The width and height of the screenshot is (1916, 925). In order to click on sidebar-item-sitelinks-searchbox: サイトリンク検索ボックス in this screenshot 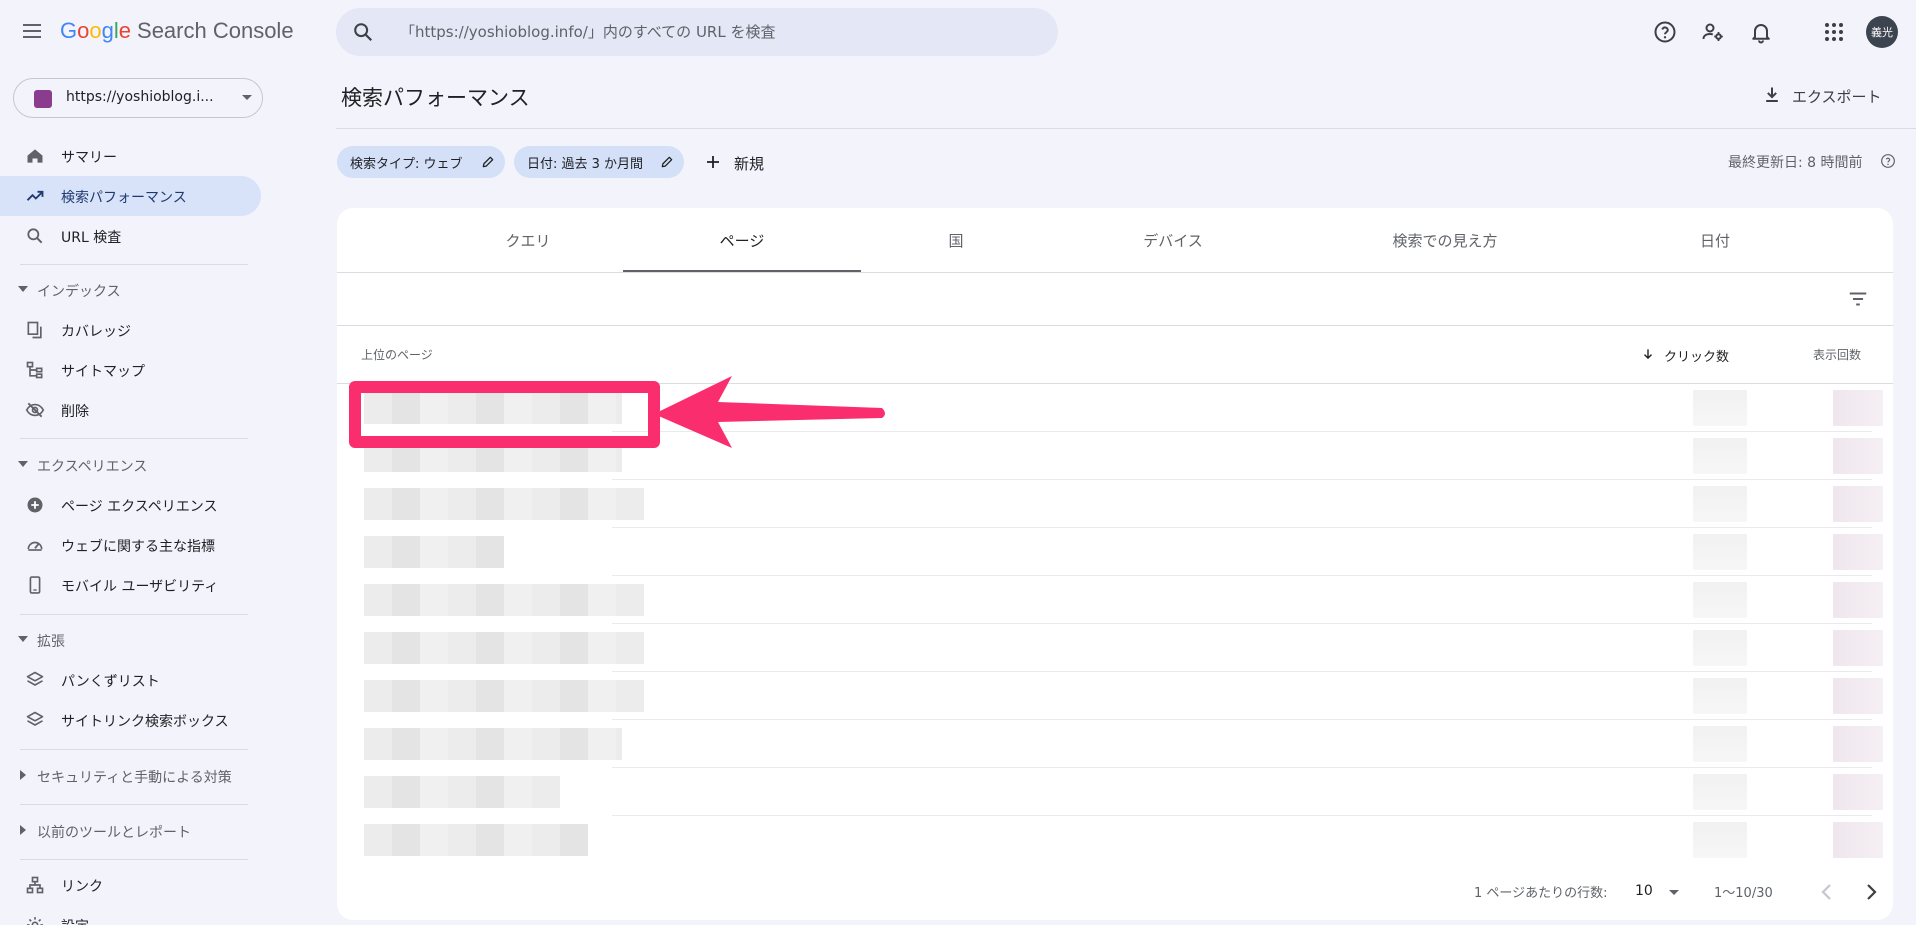, I will do `click(130, 720)`.